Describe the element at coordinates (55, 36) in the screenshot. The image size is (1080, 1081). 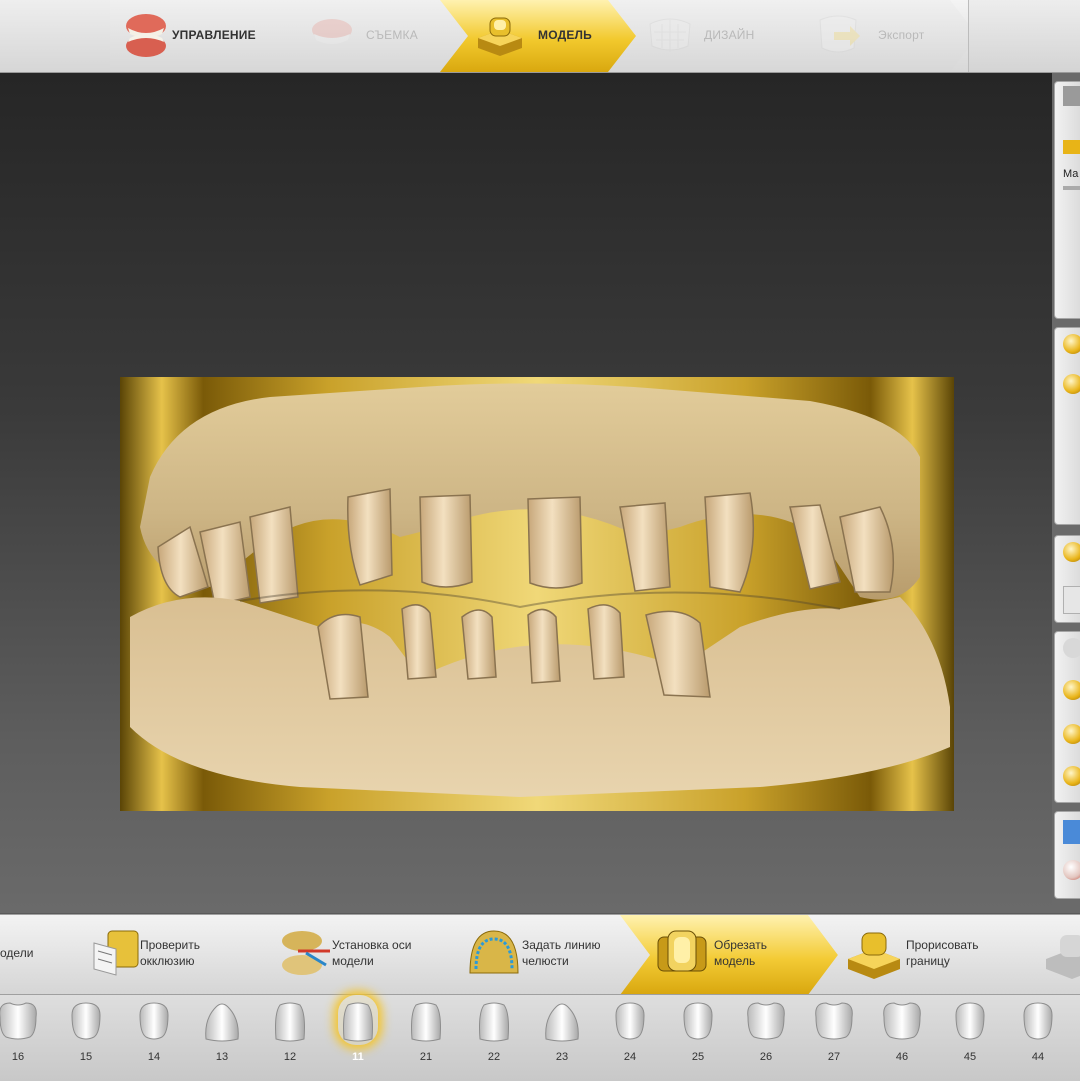
I see `workflow-bar-left-cap` at that location.